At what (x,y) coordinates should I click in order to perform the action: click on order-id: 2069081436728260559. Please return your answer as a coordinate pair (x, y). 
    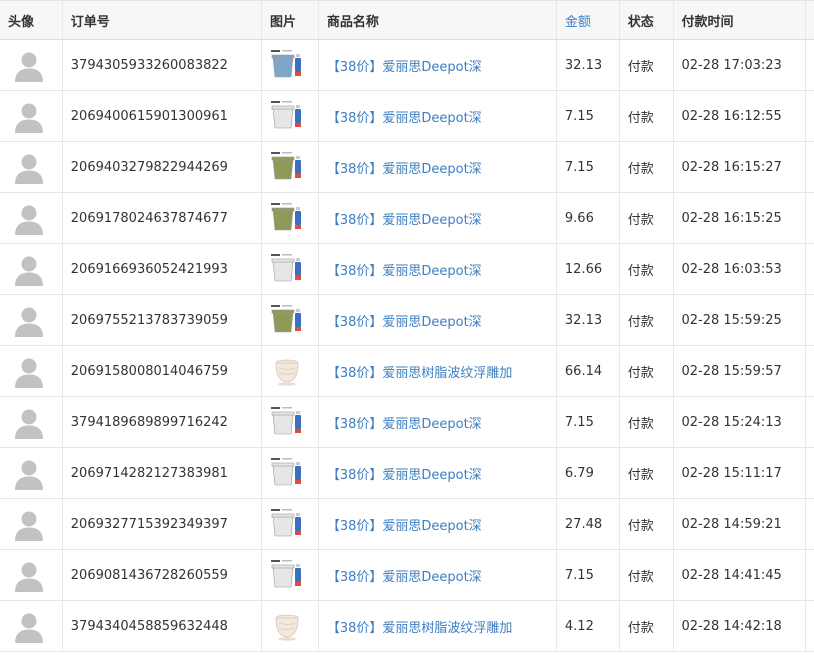
    Looking at the image, I should click on (161, 575).